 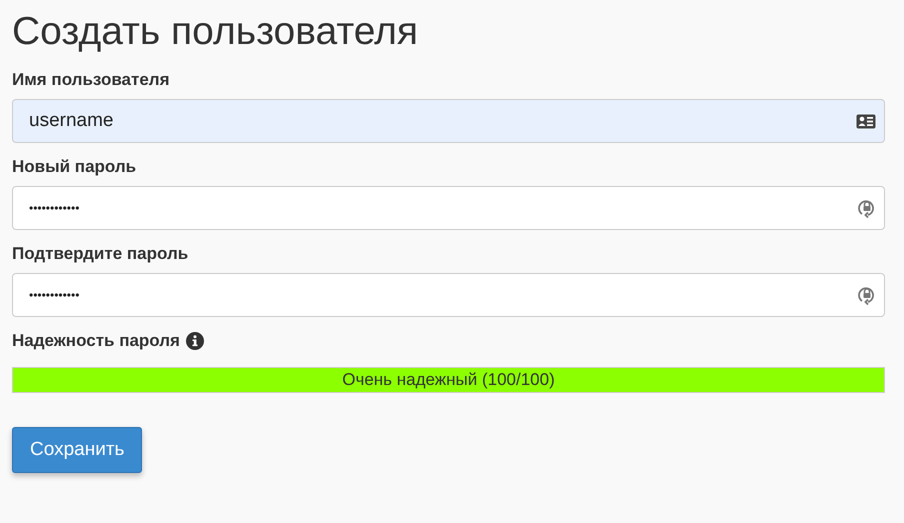 I want to click on field-label: Имя пользователя, so click(x=91, y=80).